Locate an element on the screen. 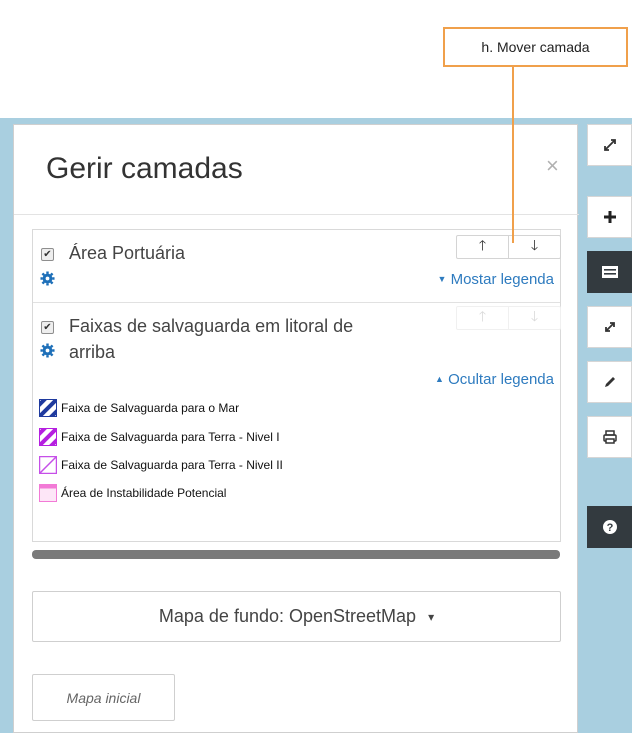  legend-item: Área de Instabilidade Potencial is located at coordinates (132, 493).